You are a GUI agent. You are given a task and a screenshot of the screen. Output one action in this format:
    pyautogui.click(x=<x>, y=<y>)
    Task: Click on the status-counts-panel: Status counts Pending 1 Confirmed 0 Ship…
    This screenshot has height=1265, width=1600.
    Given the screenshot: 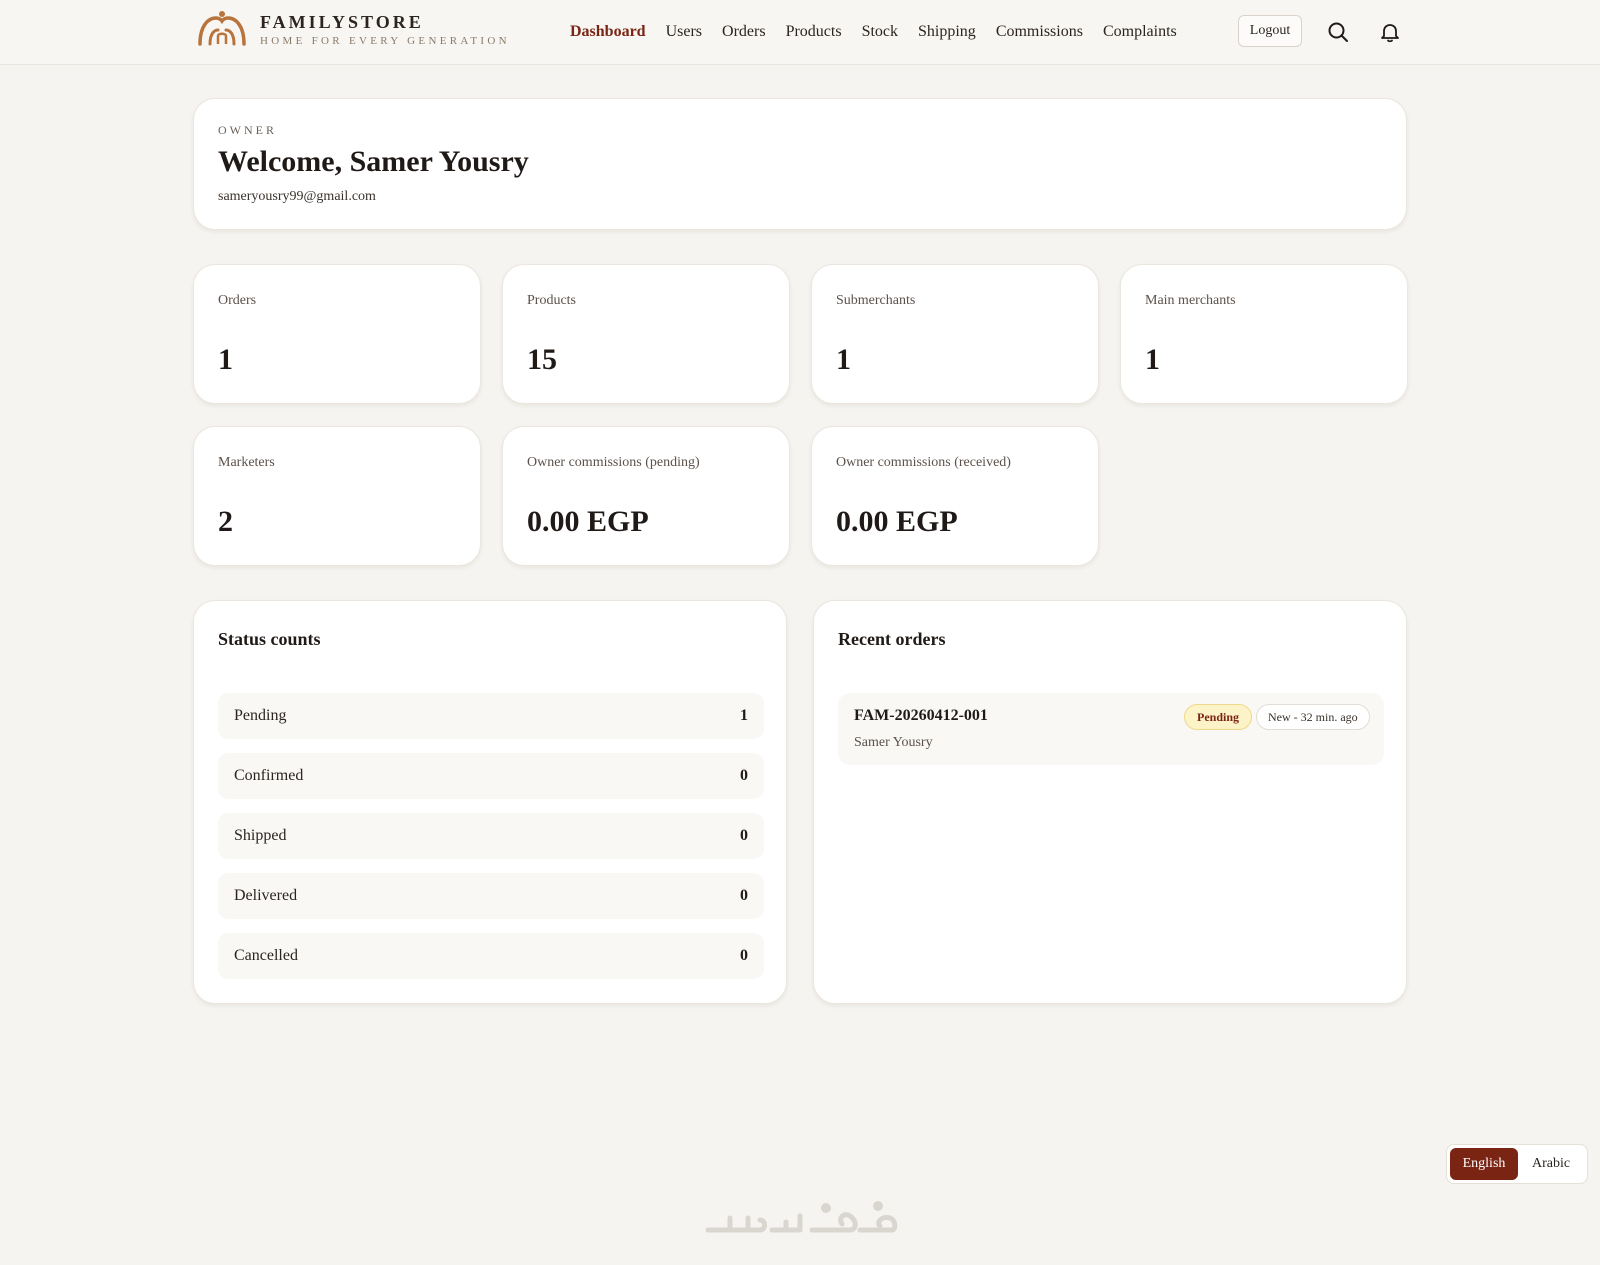 What is the action you would take?
    pyautogui.click(x=490, y=802)
    